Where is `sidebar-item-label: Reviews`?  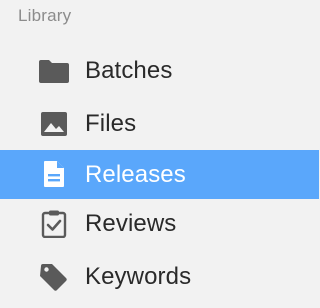 sidebar-item-label: Reviews is located at coordinates (131, 223).